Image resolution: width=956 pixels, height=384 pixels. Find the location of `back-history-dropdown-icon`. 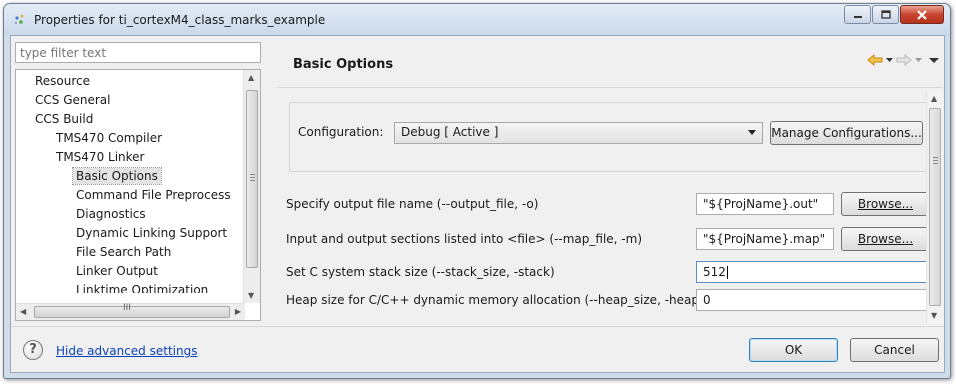

back-history-dropdown-icon is located at coordinates (889, 60).